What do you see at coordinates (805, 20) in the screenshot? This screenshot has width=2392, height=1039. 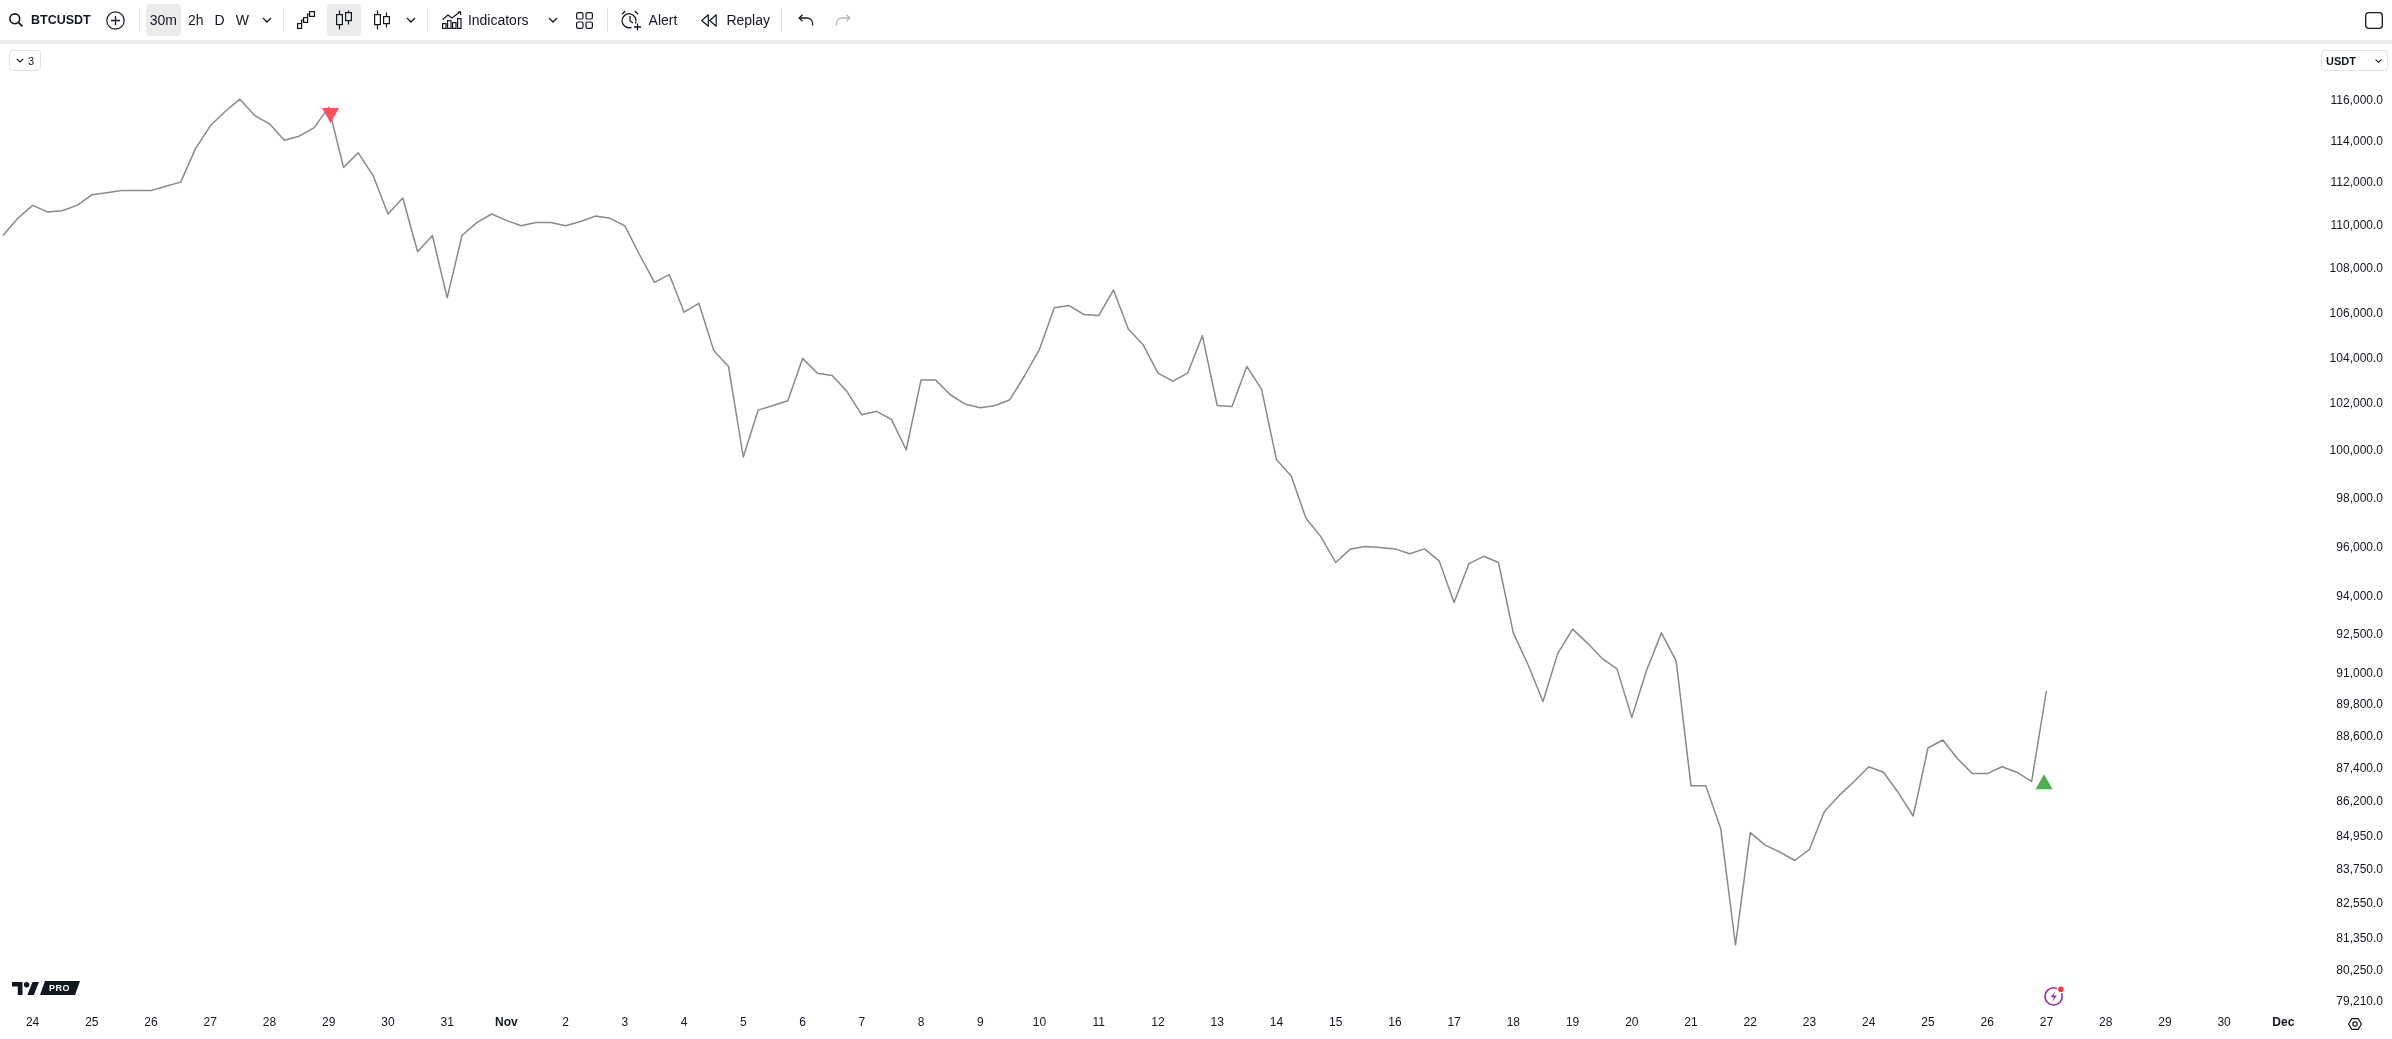 I see `undo-icon` at bounding box center [805, 20].